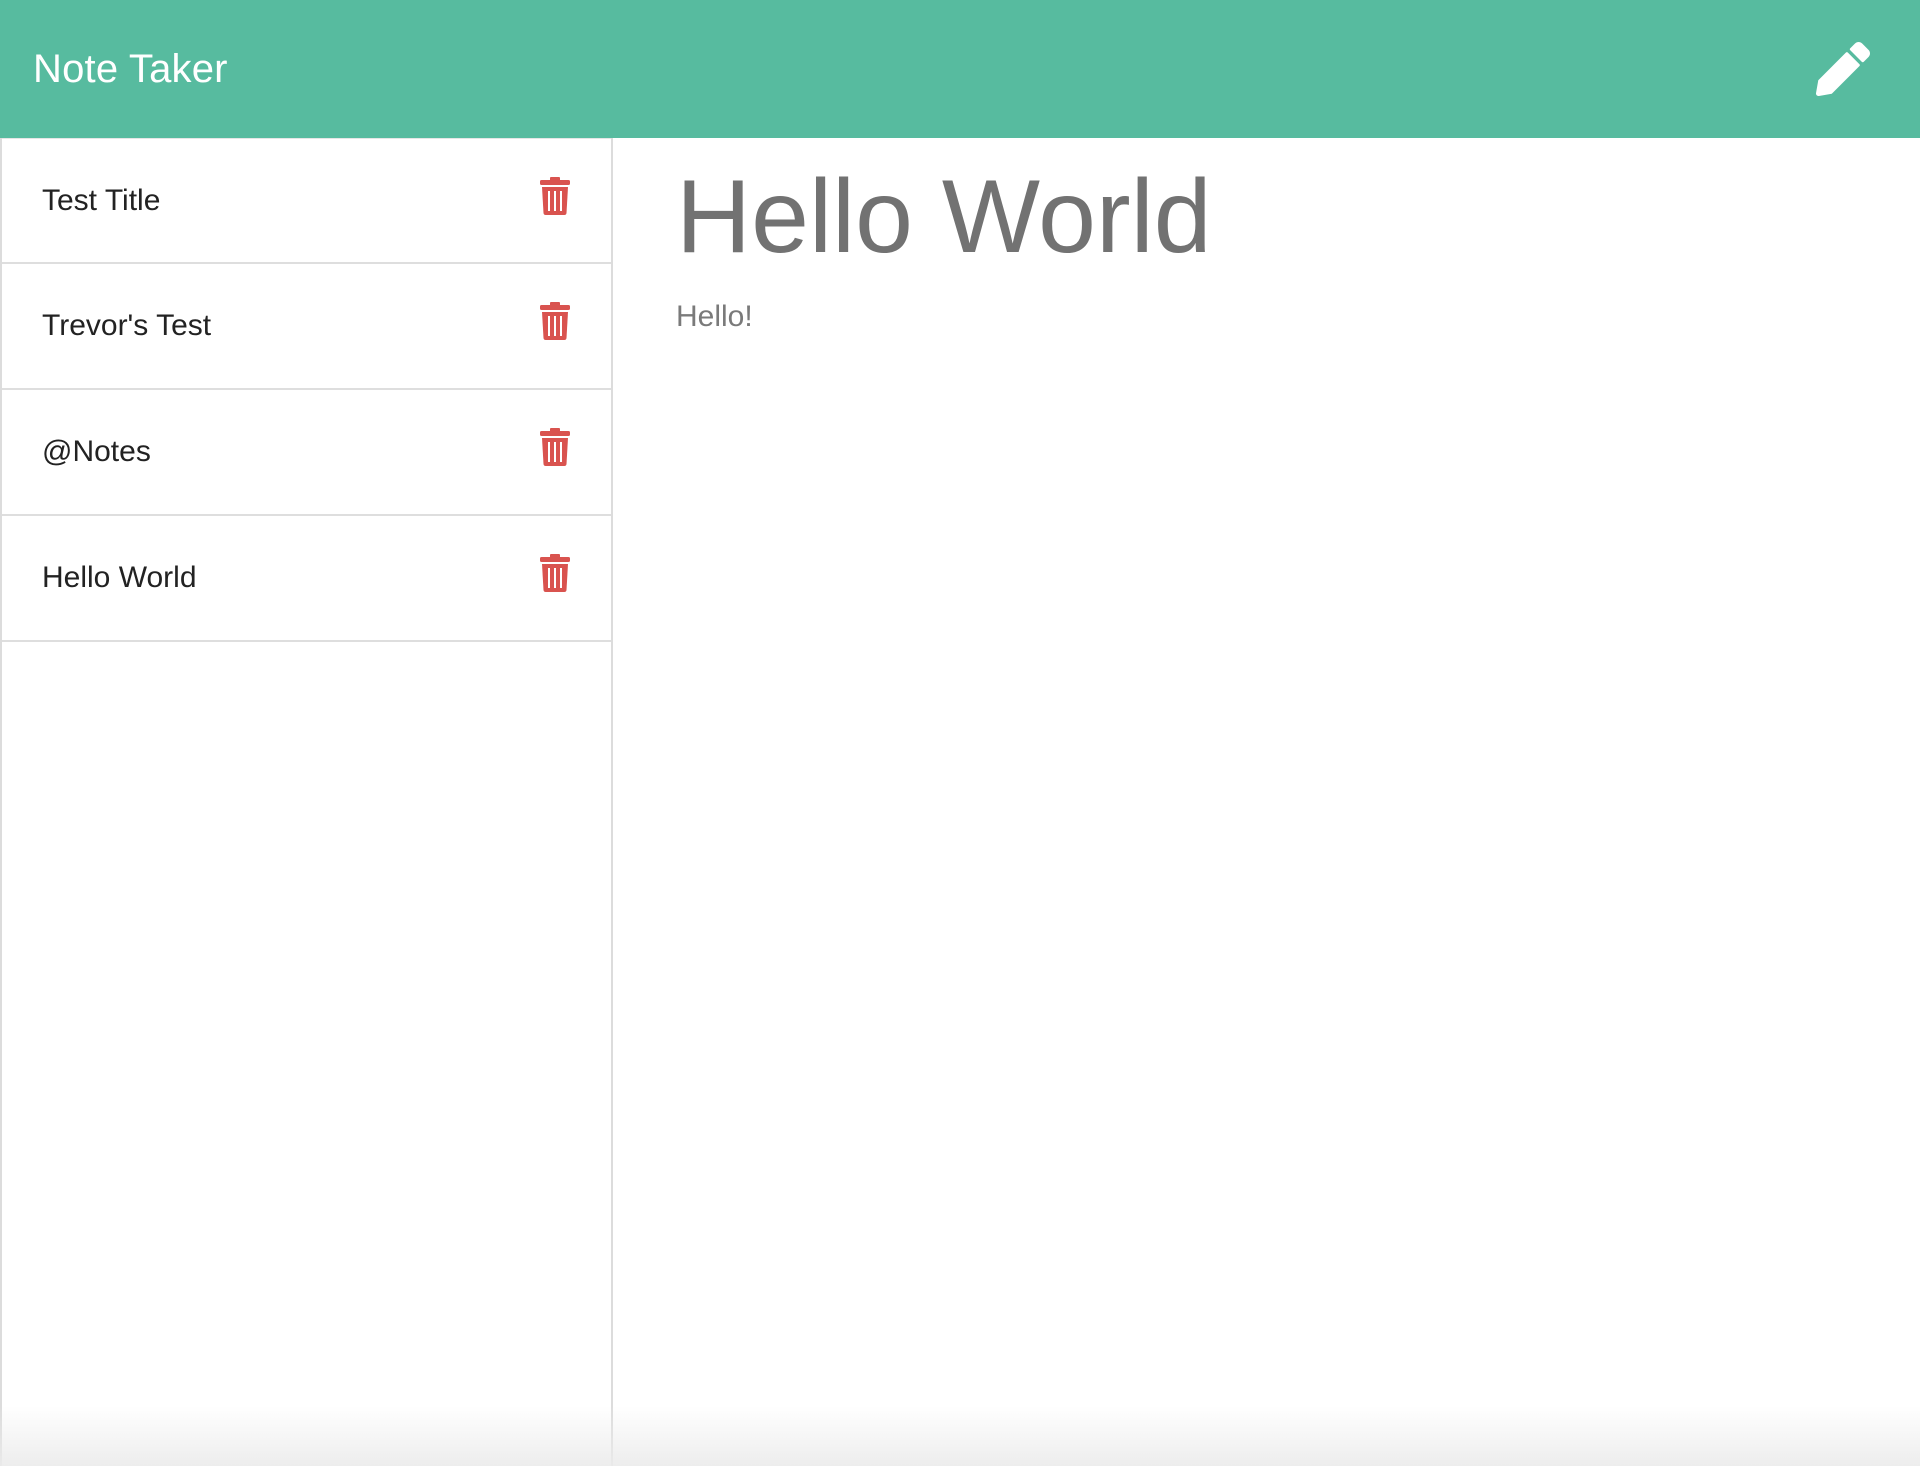  Describe the element at coordinates (130, 69) in the screenshot. I see `brand-title: Note Taker` at that location.